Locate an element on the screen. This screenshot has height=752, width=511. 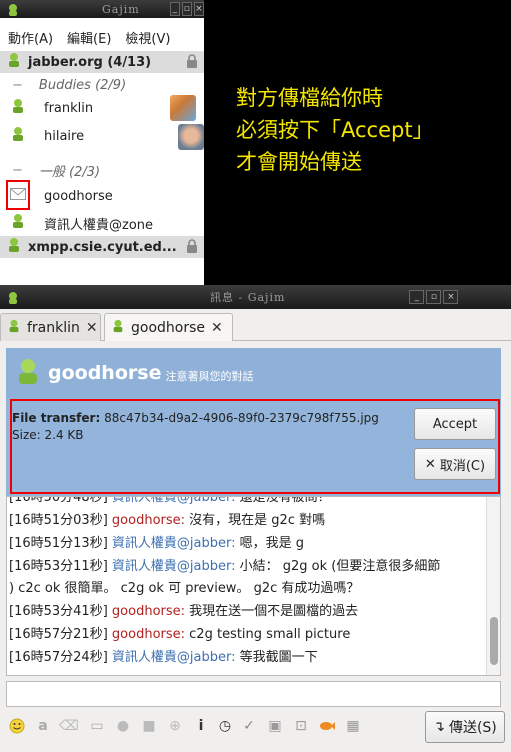
tab-franklin: franklin ✕ is located at coordinates (50, 327).